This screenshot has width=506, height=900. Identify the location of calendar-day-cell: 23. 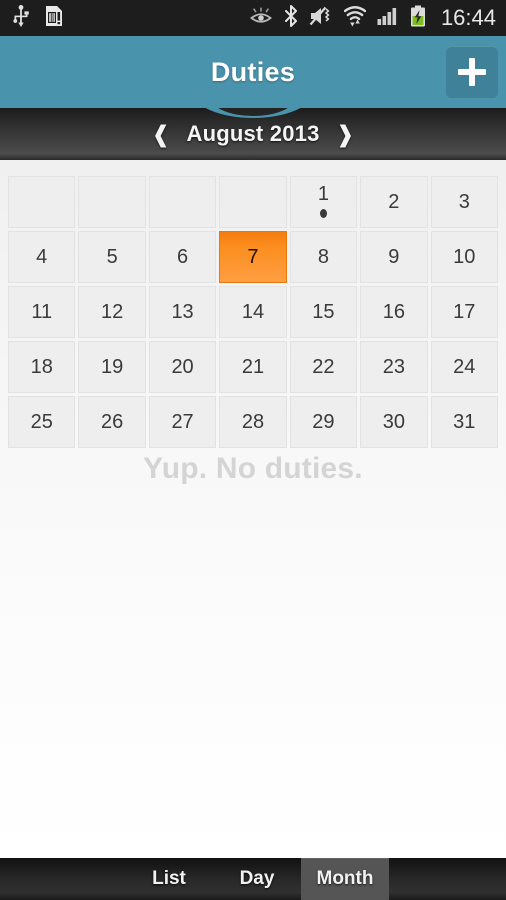
(394, 367).